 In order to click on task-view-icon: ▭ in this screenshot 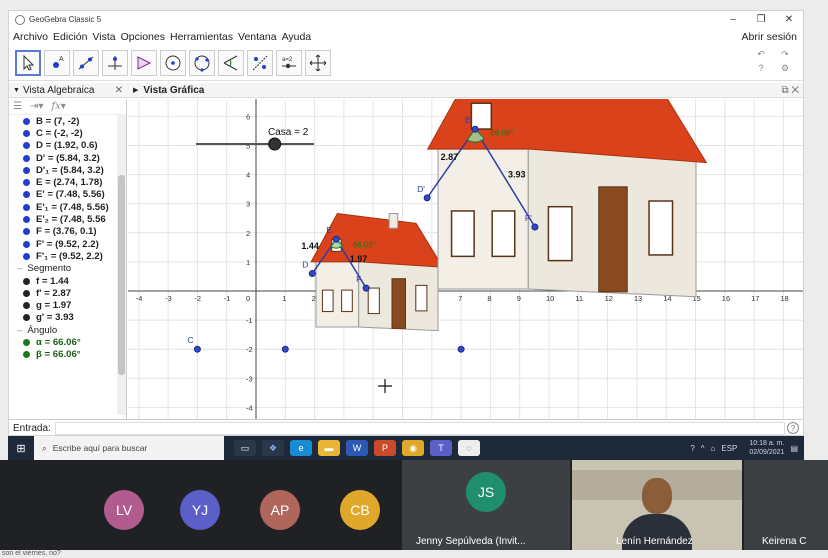, I will do `click(245, 448)`.